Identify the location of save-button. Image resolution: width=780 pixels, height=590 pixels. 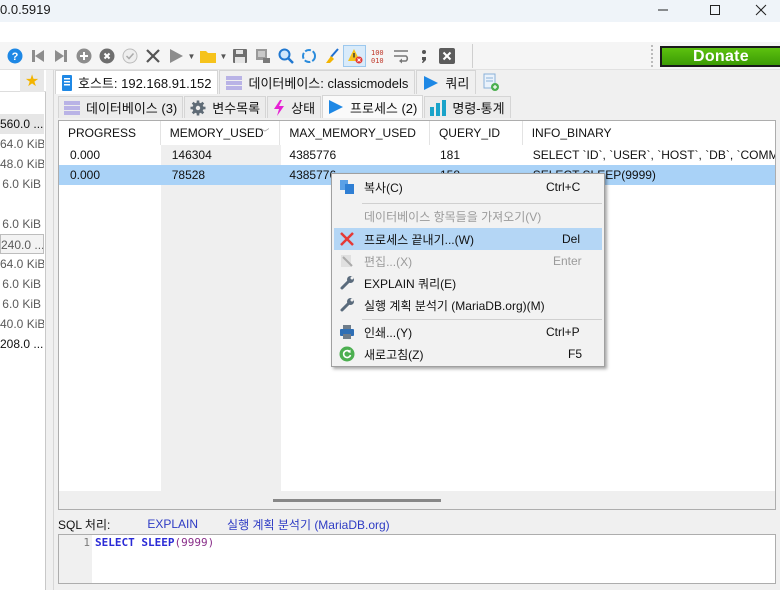
(239, 56).